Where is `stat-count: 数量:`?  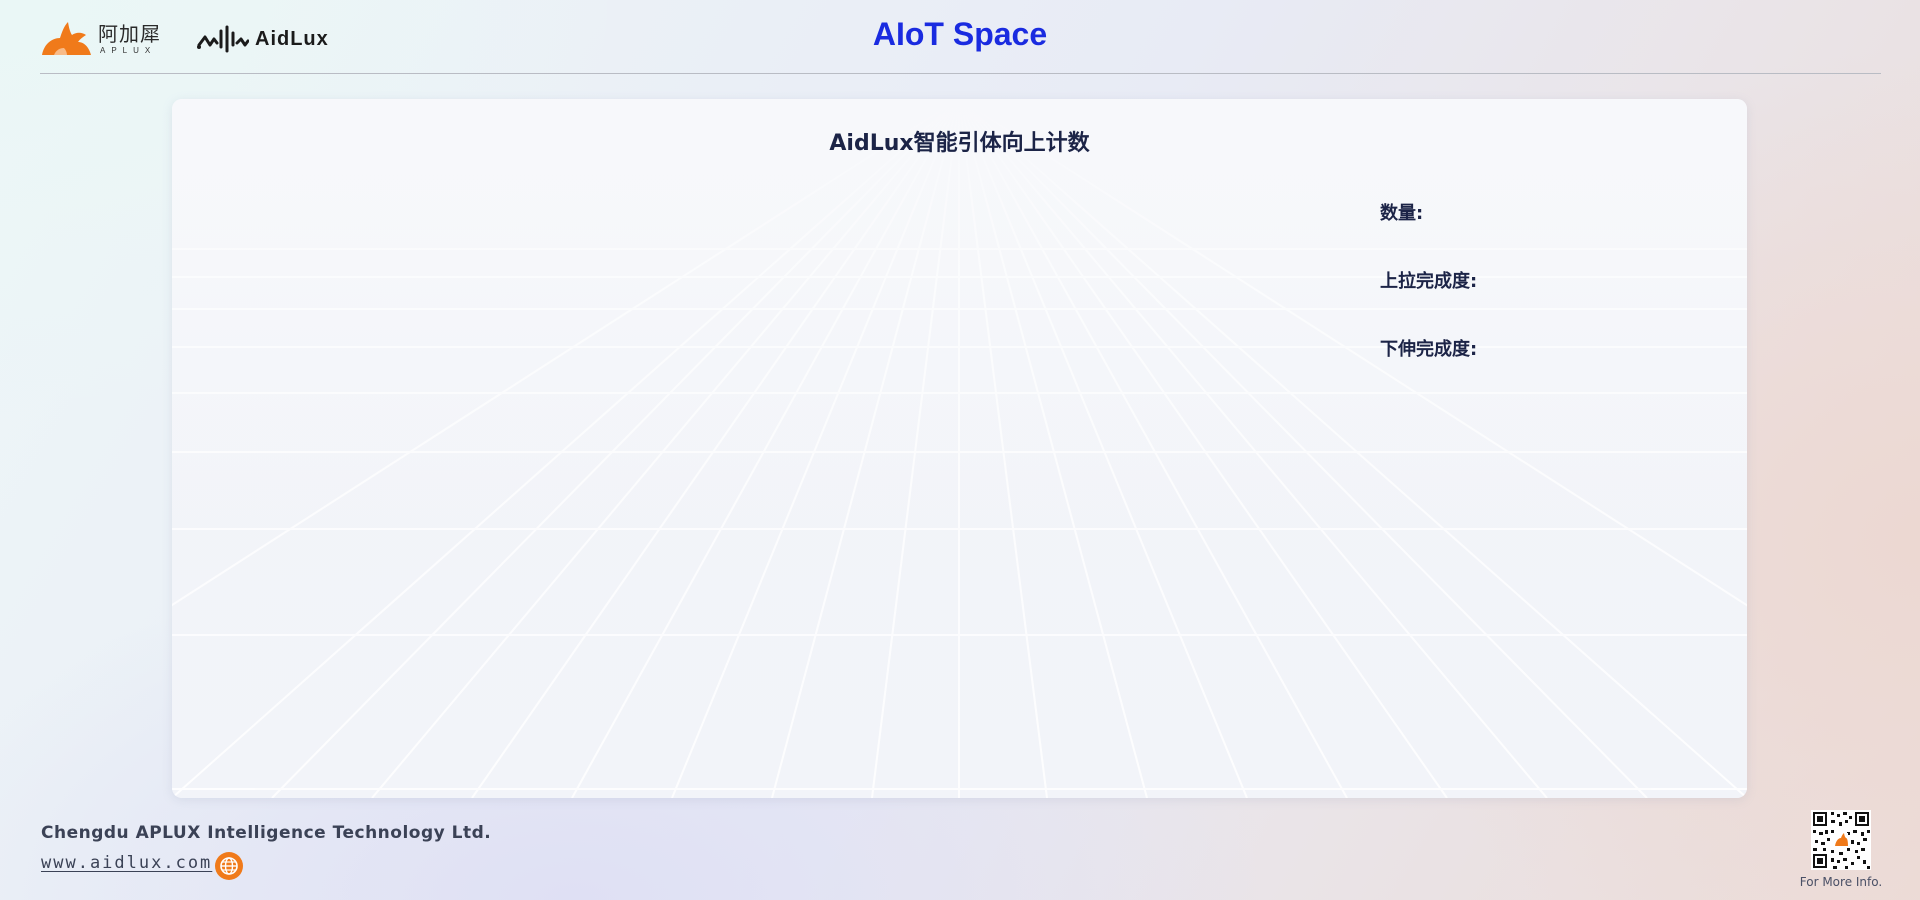
stat-count: 数量: is located at coordinates (1403, 212).